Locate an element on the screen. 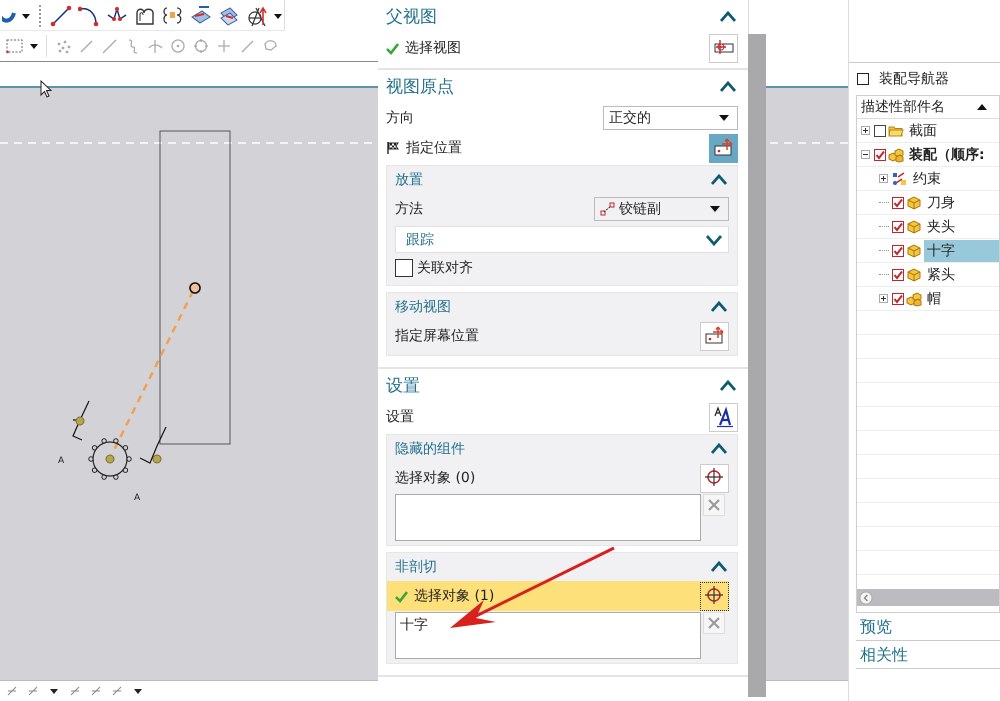 Image resolution: width=1000 pixels, height=701 pixels. field-label: 选择对象 (0) is located at coordinates (435, 478).